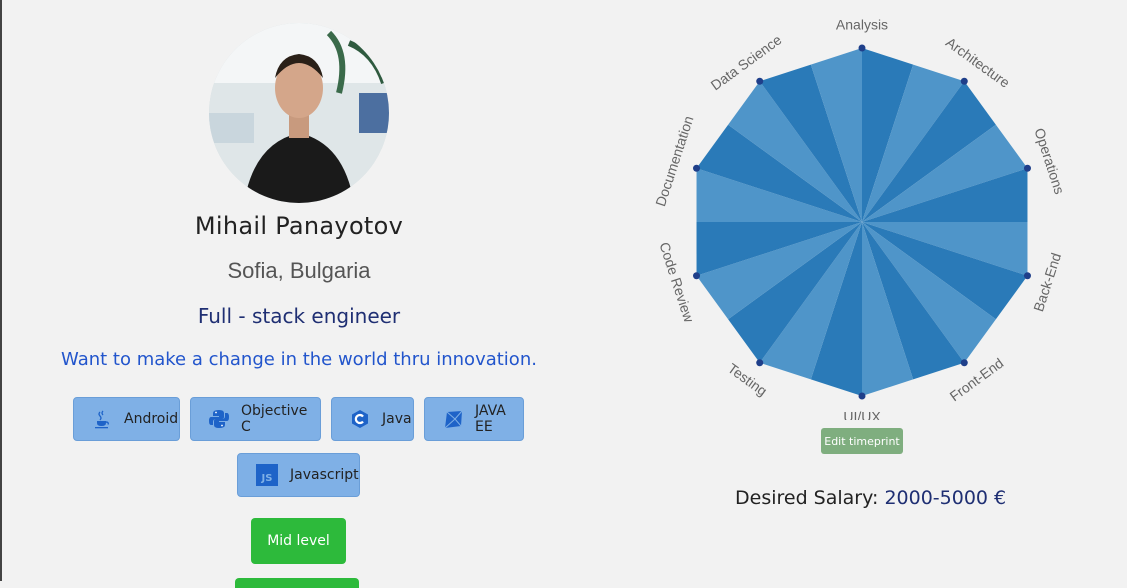 The height and width of the screenshot is (588, 1127). I want to click on python-icon, so click(219, 419).